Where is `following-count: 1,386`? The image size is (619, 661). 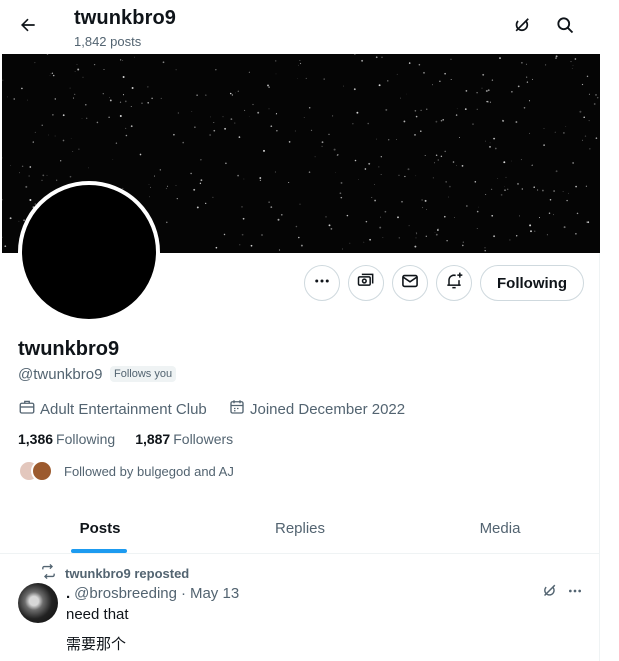 following-count: 1,386 is located at coordinates (36, 439).